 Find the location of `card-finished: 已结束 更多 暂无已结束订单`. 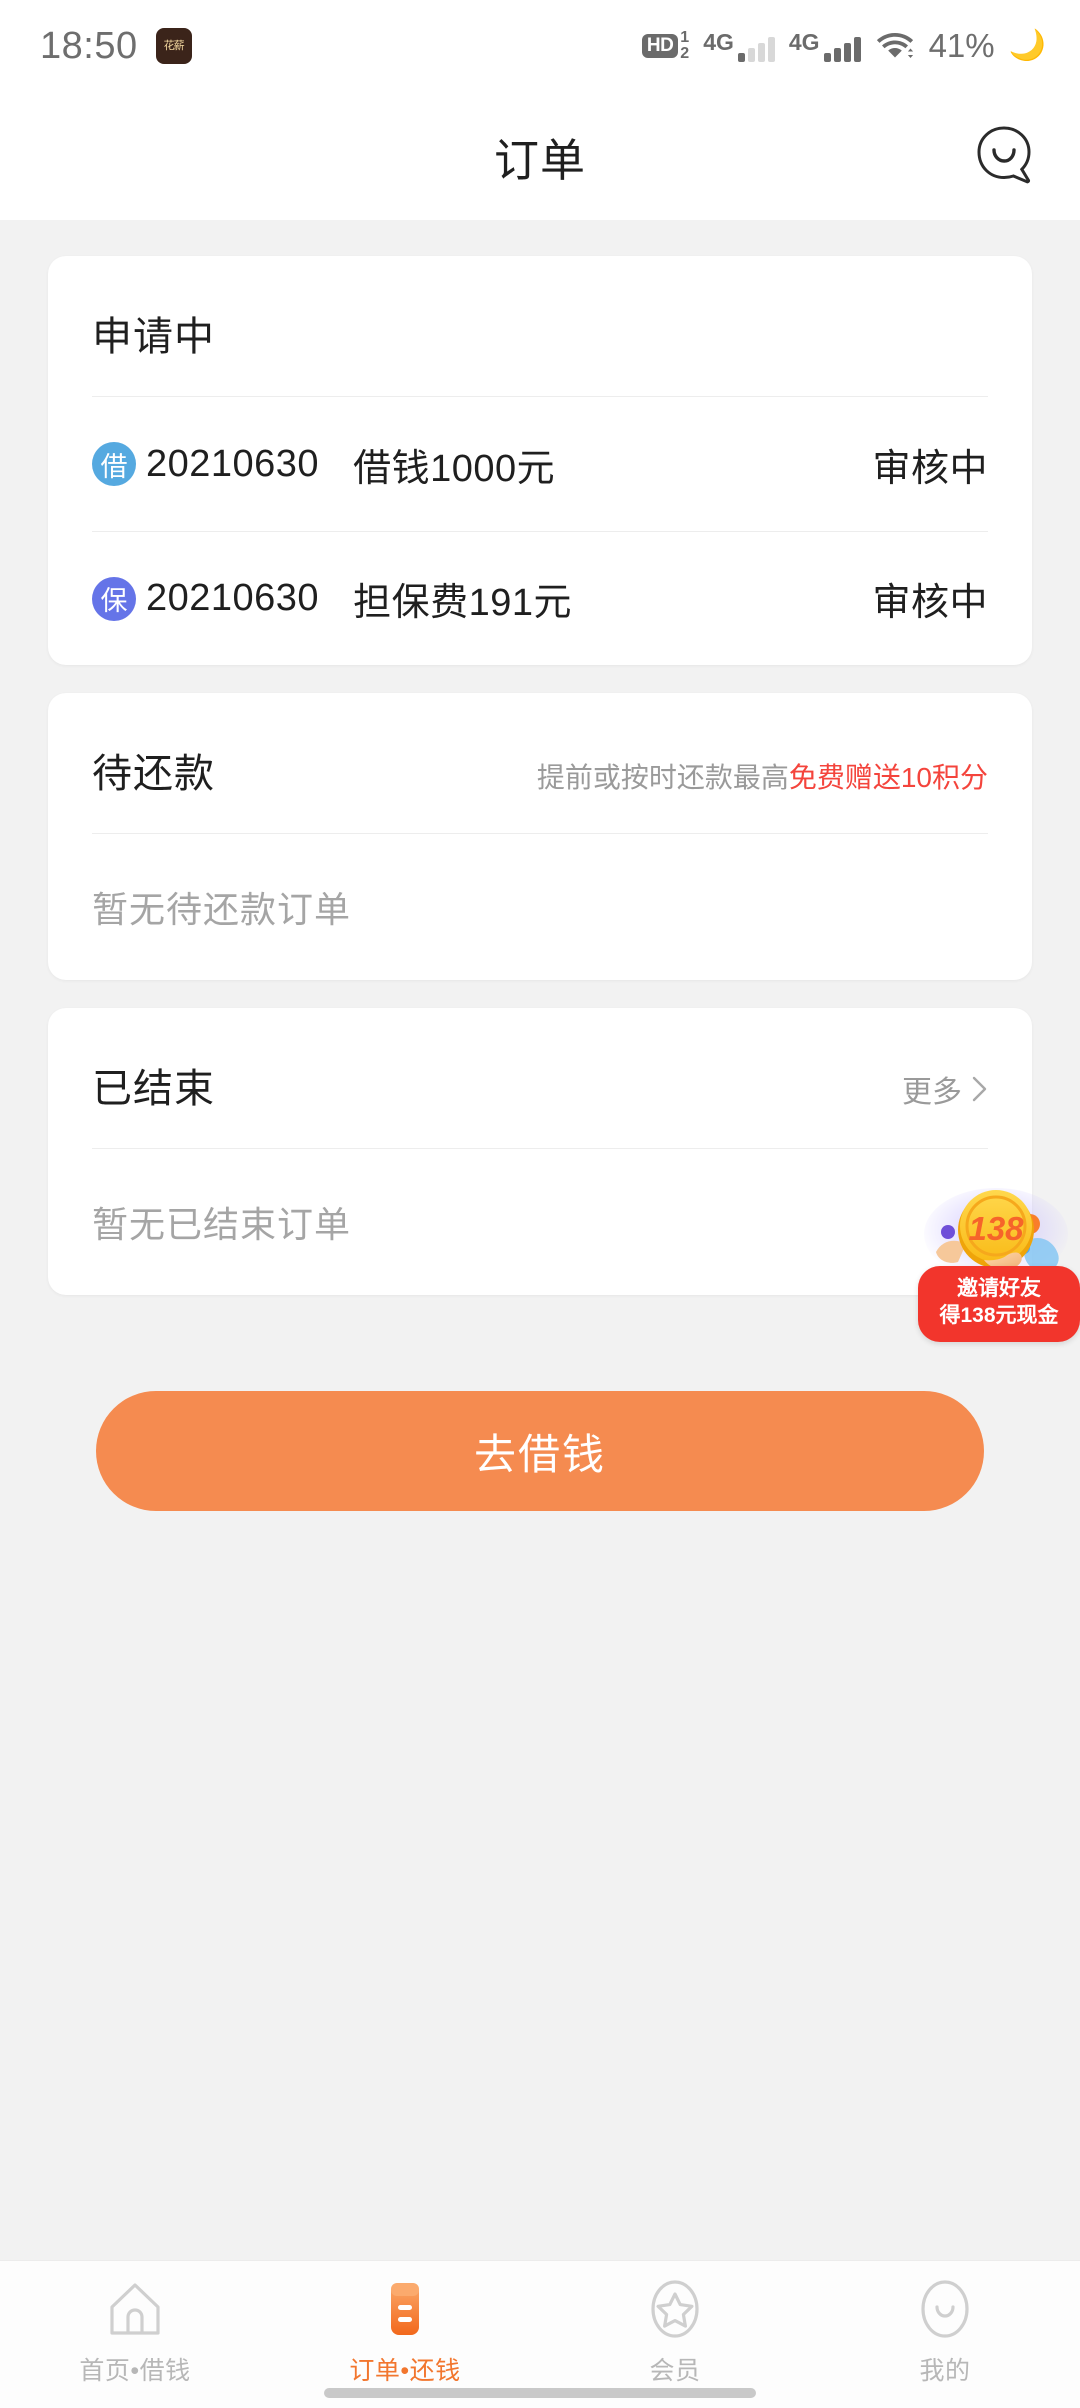

card-finished: 已结束 更多 暂无已结束订单 is located at coordinates (540, 1151).